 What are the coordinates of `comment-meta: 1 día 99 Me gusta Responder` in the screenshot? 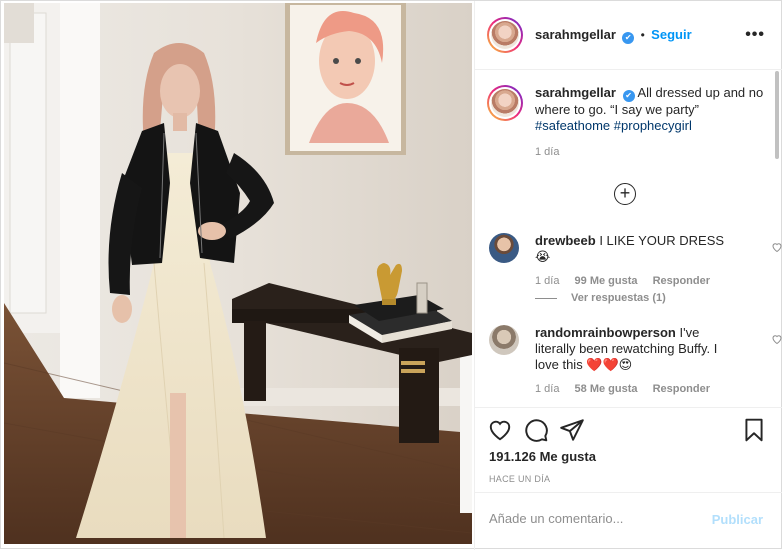 It's located at (652, 281).